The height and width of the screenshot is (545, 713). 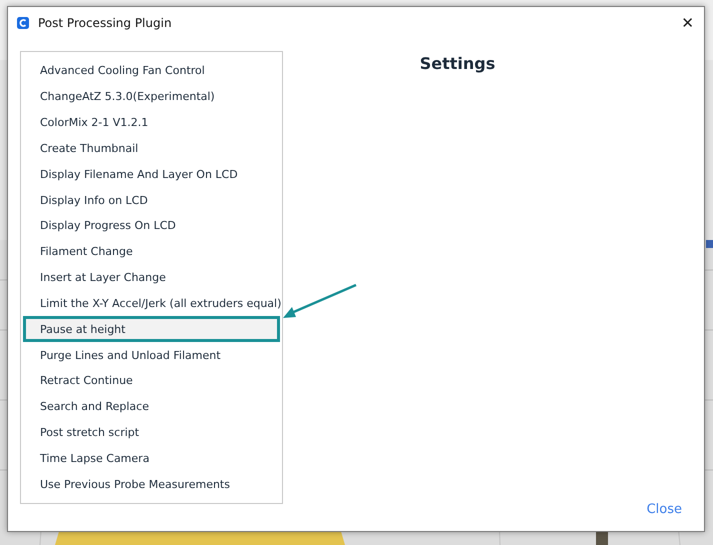 What do you see at coordinates (151, 71) in the screenshot?
I see `script-item: Advanced Cooling Fan Control` at bounding box center [151, 71].